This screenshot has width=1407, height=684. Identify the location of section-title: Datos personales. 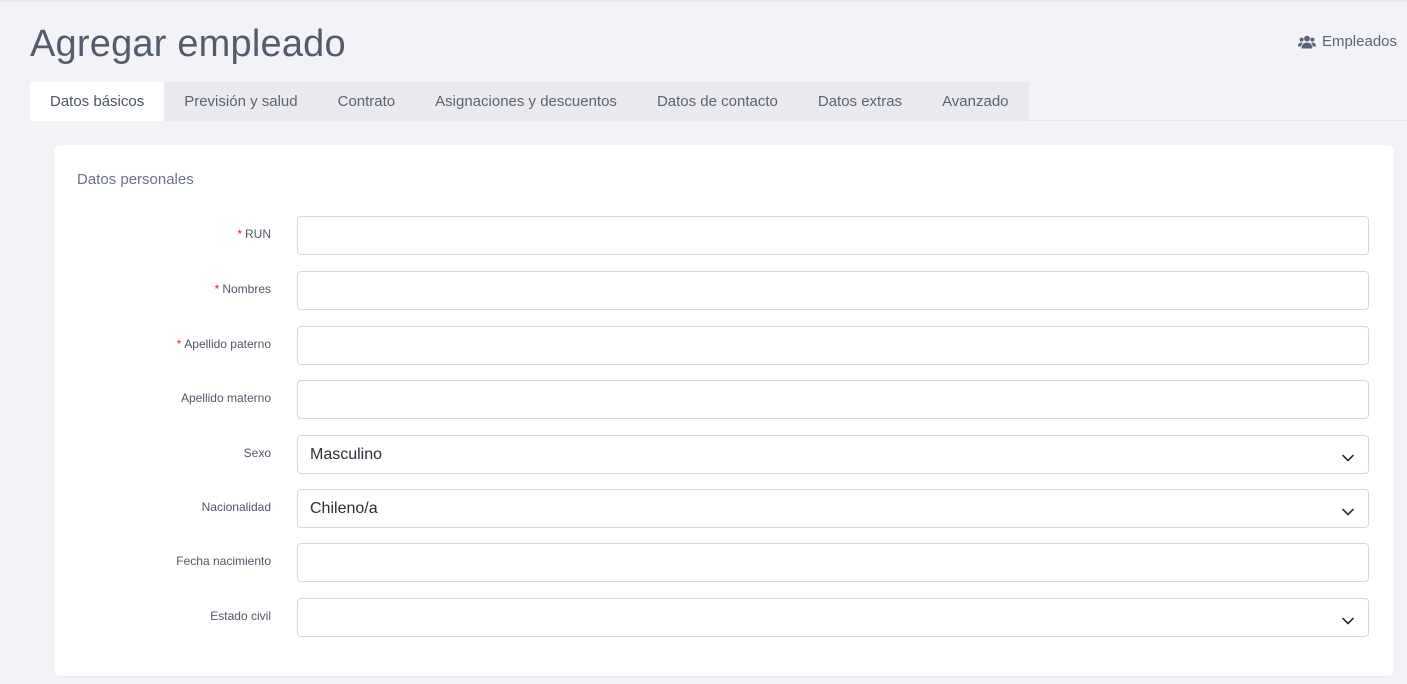
(135, 179).